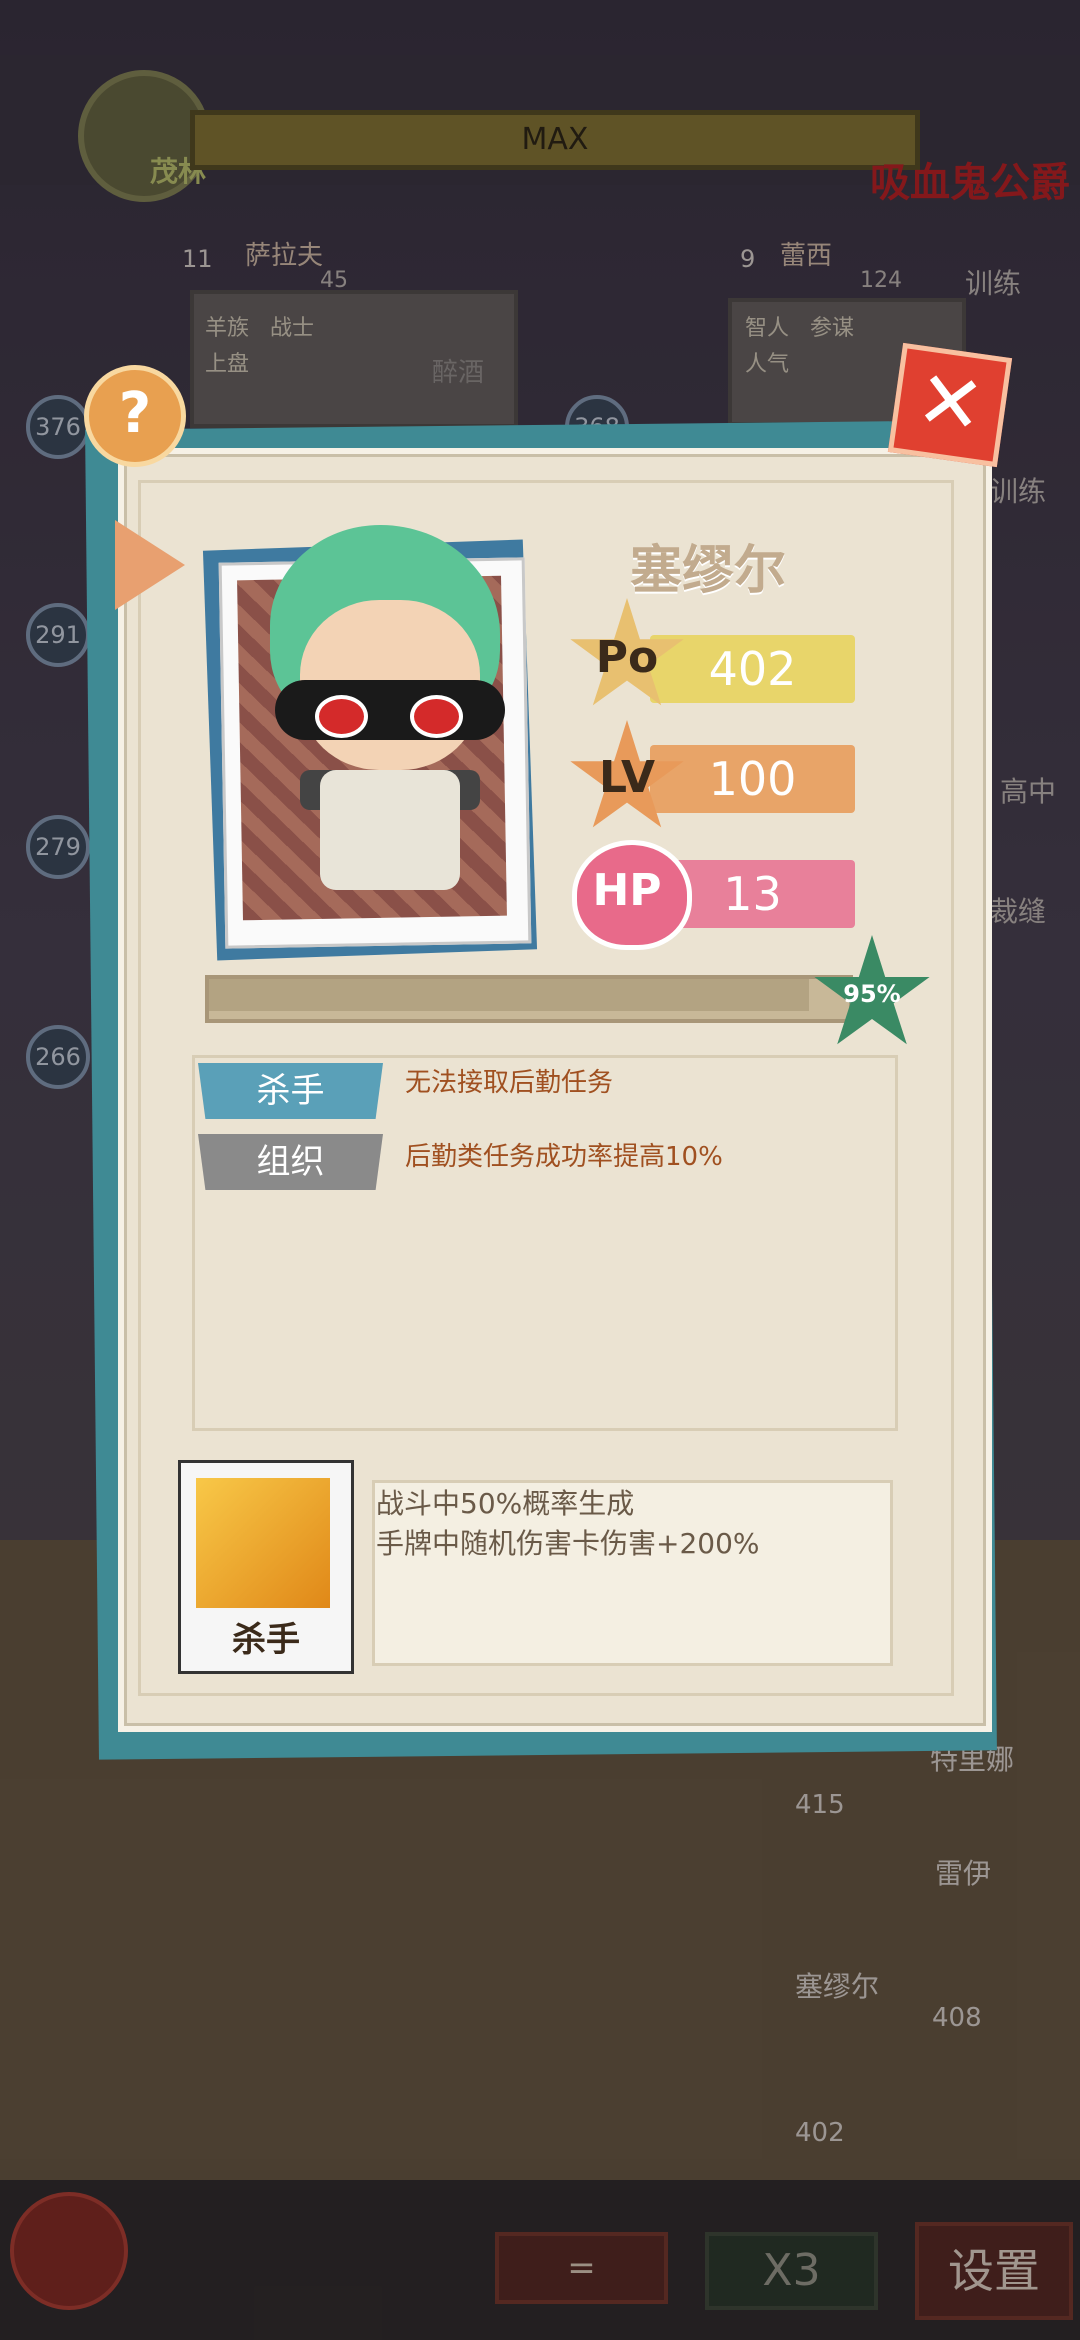  What do you see at coordinates (290, 1162) in the screenshot?
I see `trait-tag-organization: 组织` at bounding box center [290, 1162].